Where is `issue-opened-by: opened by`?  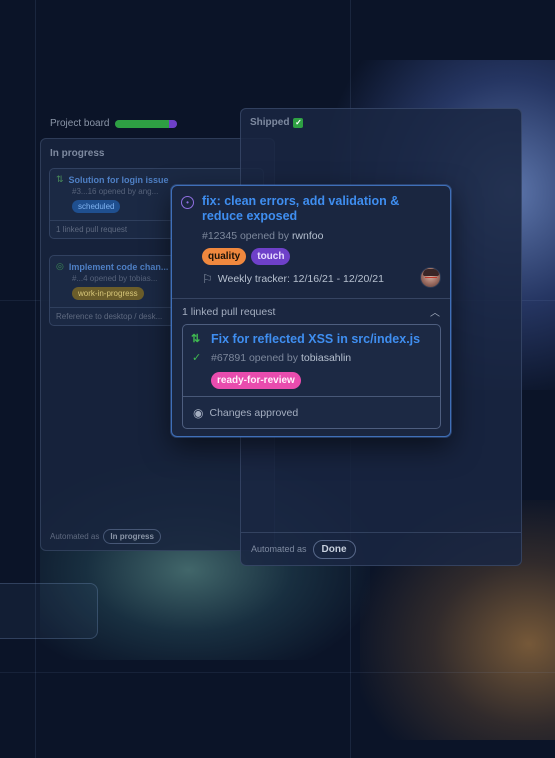
issue-opened-by: opened by is located at coordinates (264, 236).